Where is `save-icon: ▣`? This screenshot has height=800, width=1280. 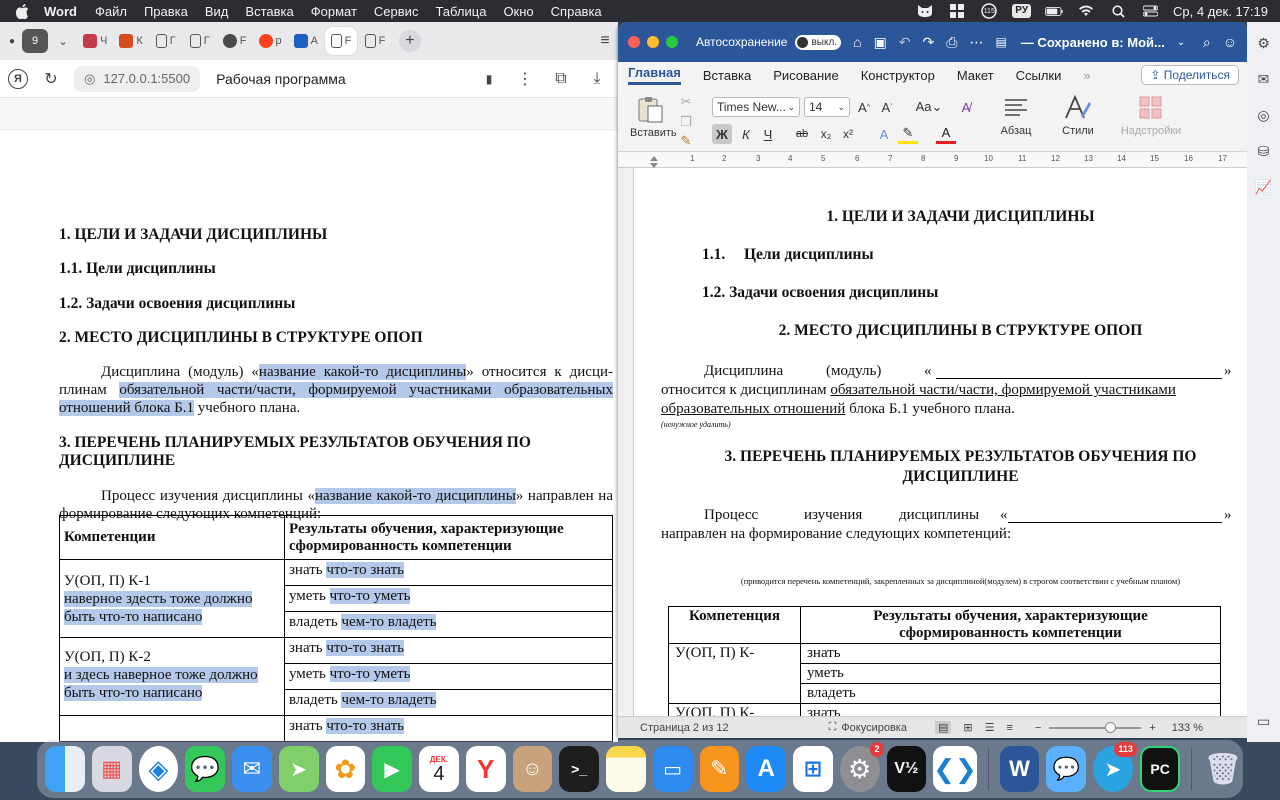 save-icon: ▣ is located at coordinates (880, 42).